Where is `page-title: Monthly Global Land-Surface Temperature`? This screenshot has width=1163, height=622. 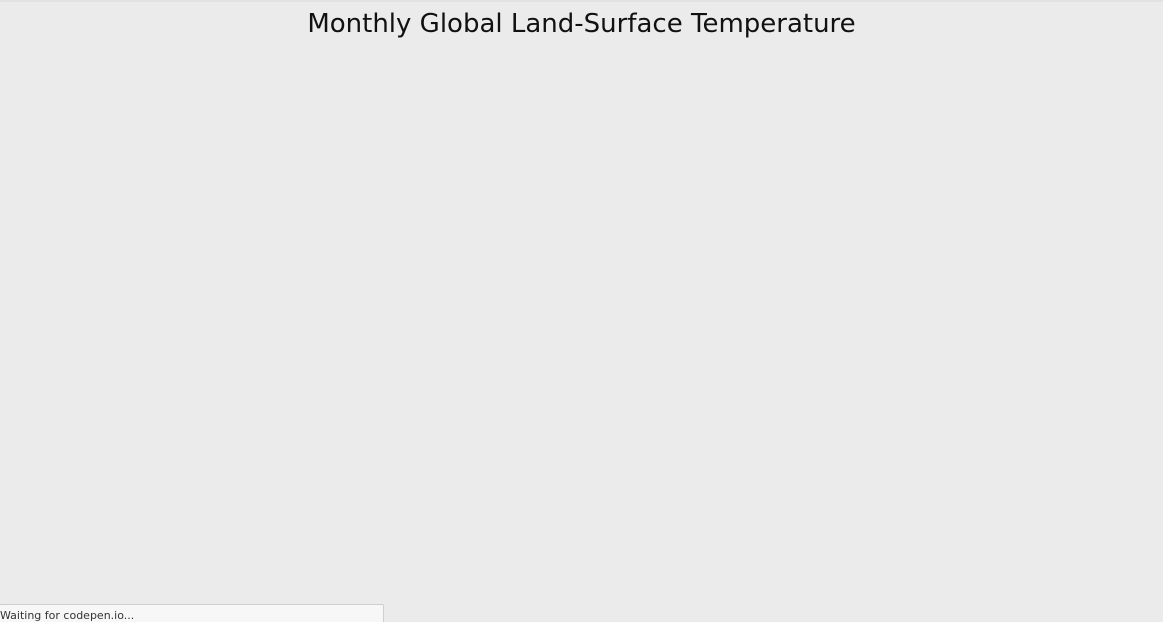
page-title: Monthly Global Land-Surface Temperature is located at coordinates (581, 24).